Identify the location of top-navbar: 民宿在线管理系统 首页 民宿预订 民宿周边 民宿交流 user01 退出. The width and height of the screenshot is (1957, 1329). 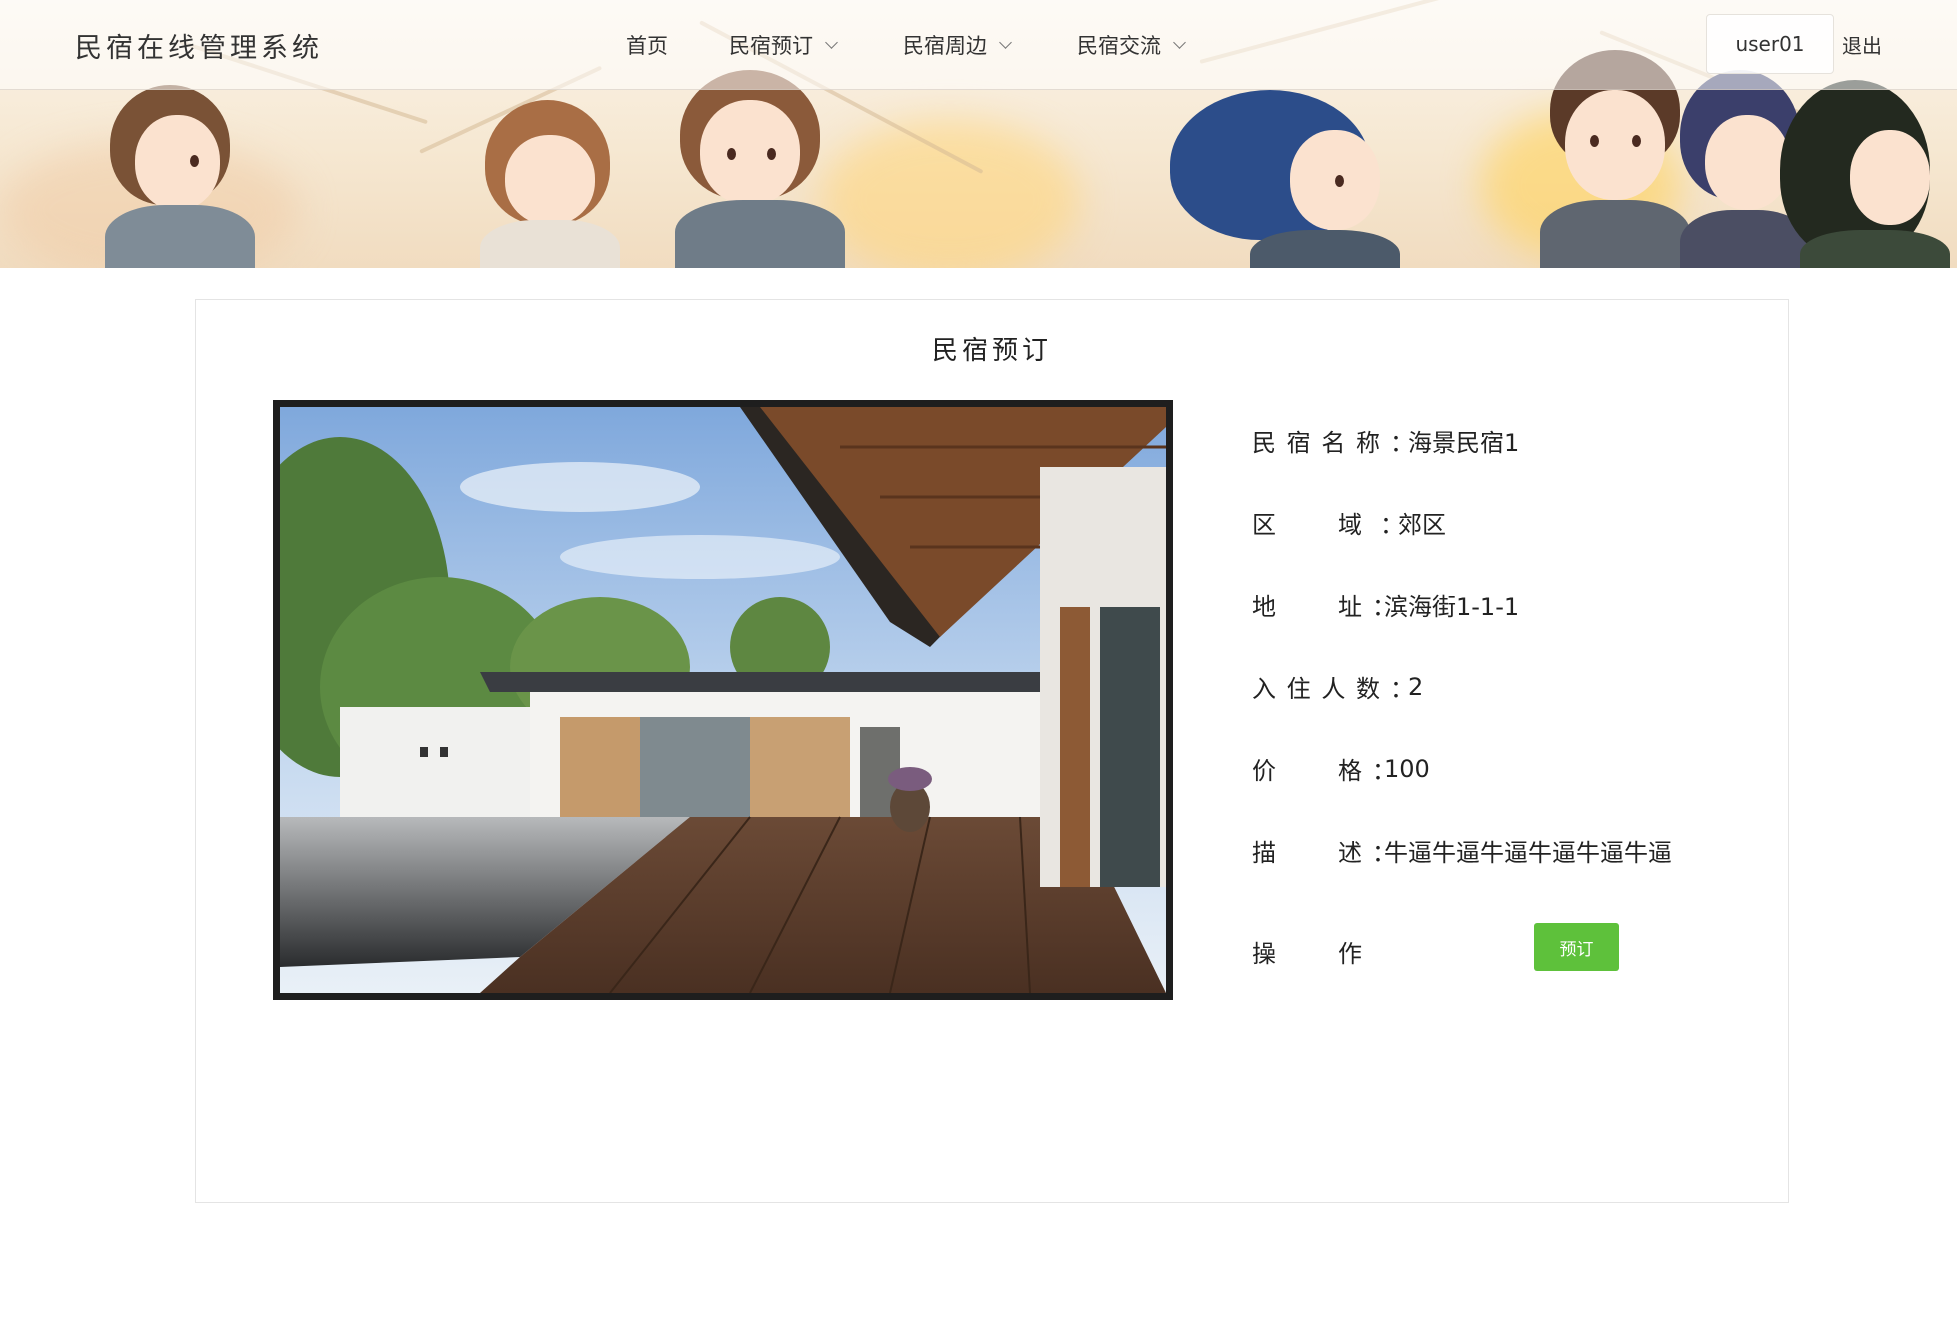
(978, 45).